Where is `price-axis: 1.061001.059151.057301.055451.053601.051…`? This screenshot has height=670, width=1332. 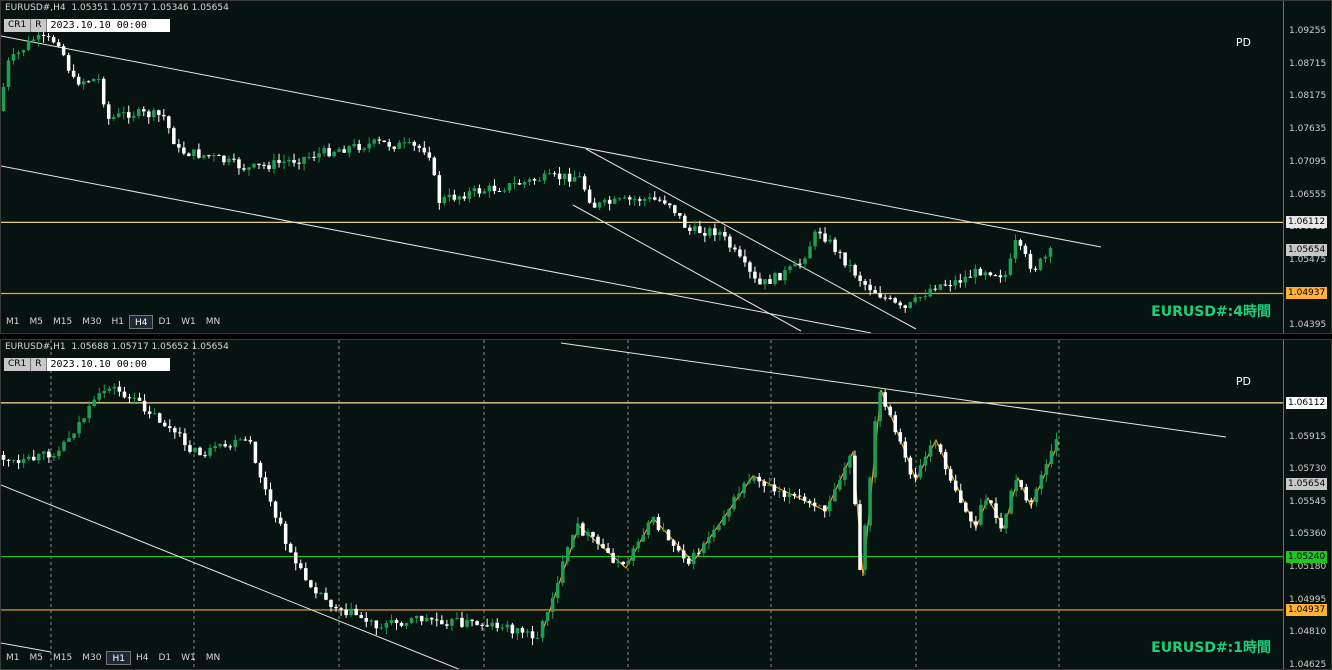 price-axis: 1.061001.059151.057301.055451.053601.051… is located at coordinates (1307, 504).